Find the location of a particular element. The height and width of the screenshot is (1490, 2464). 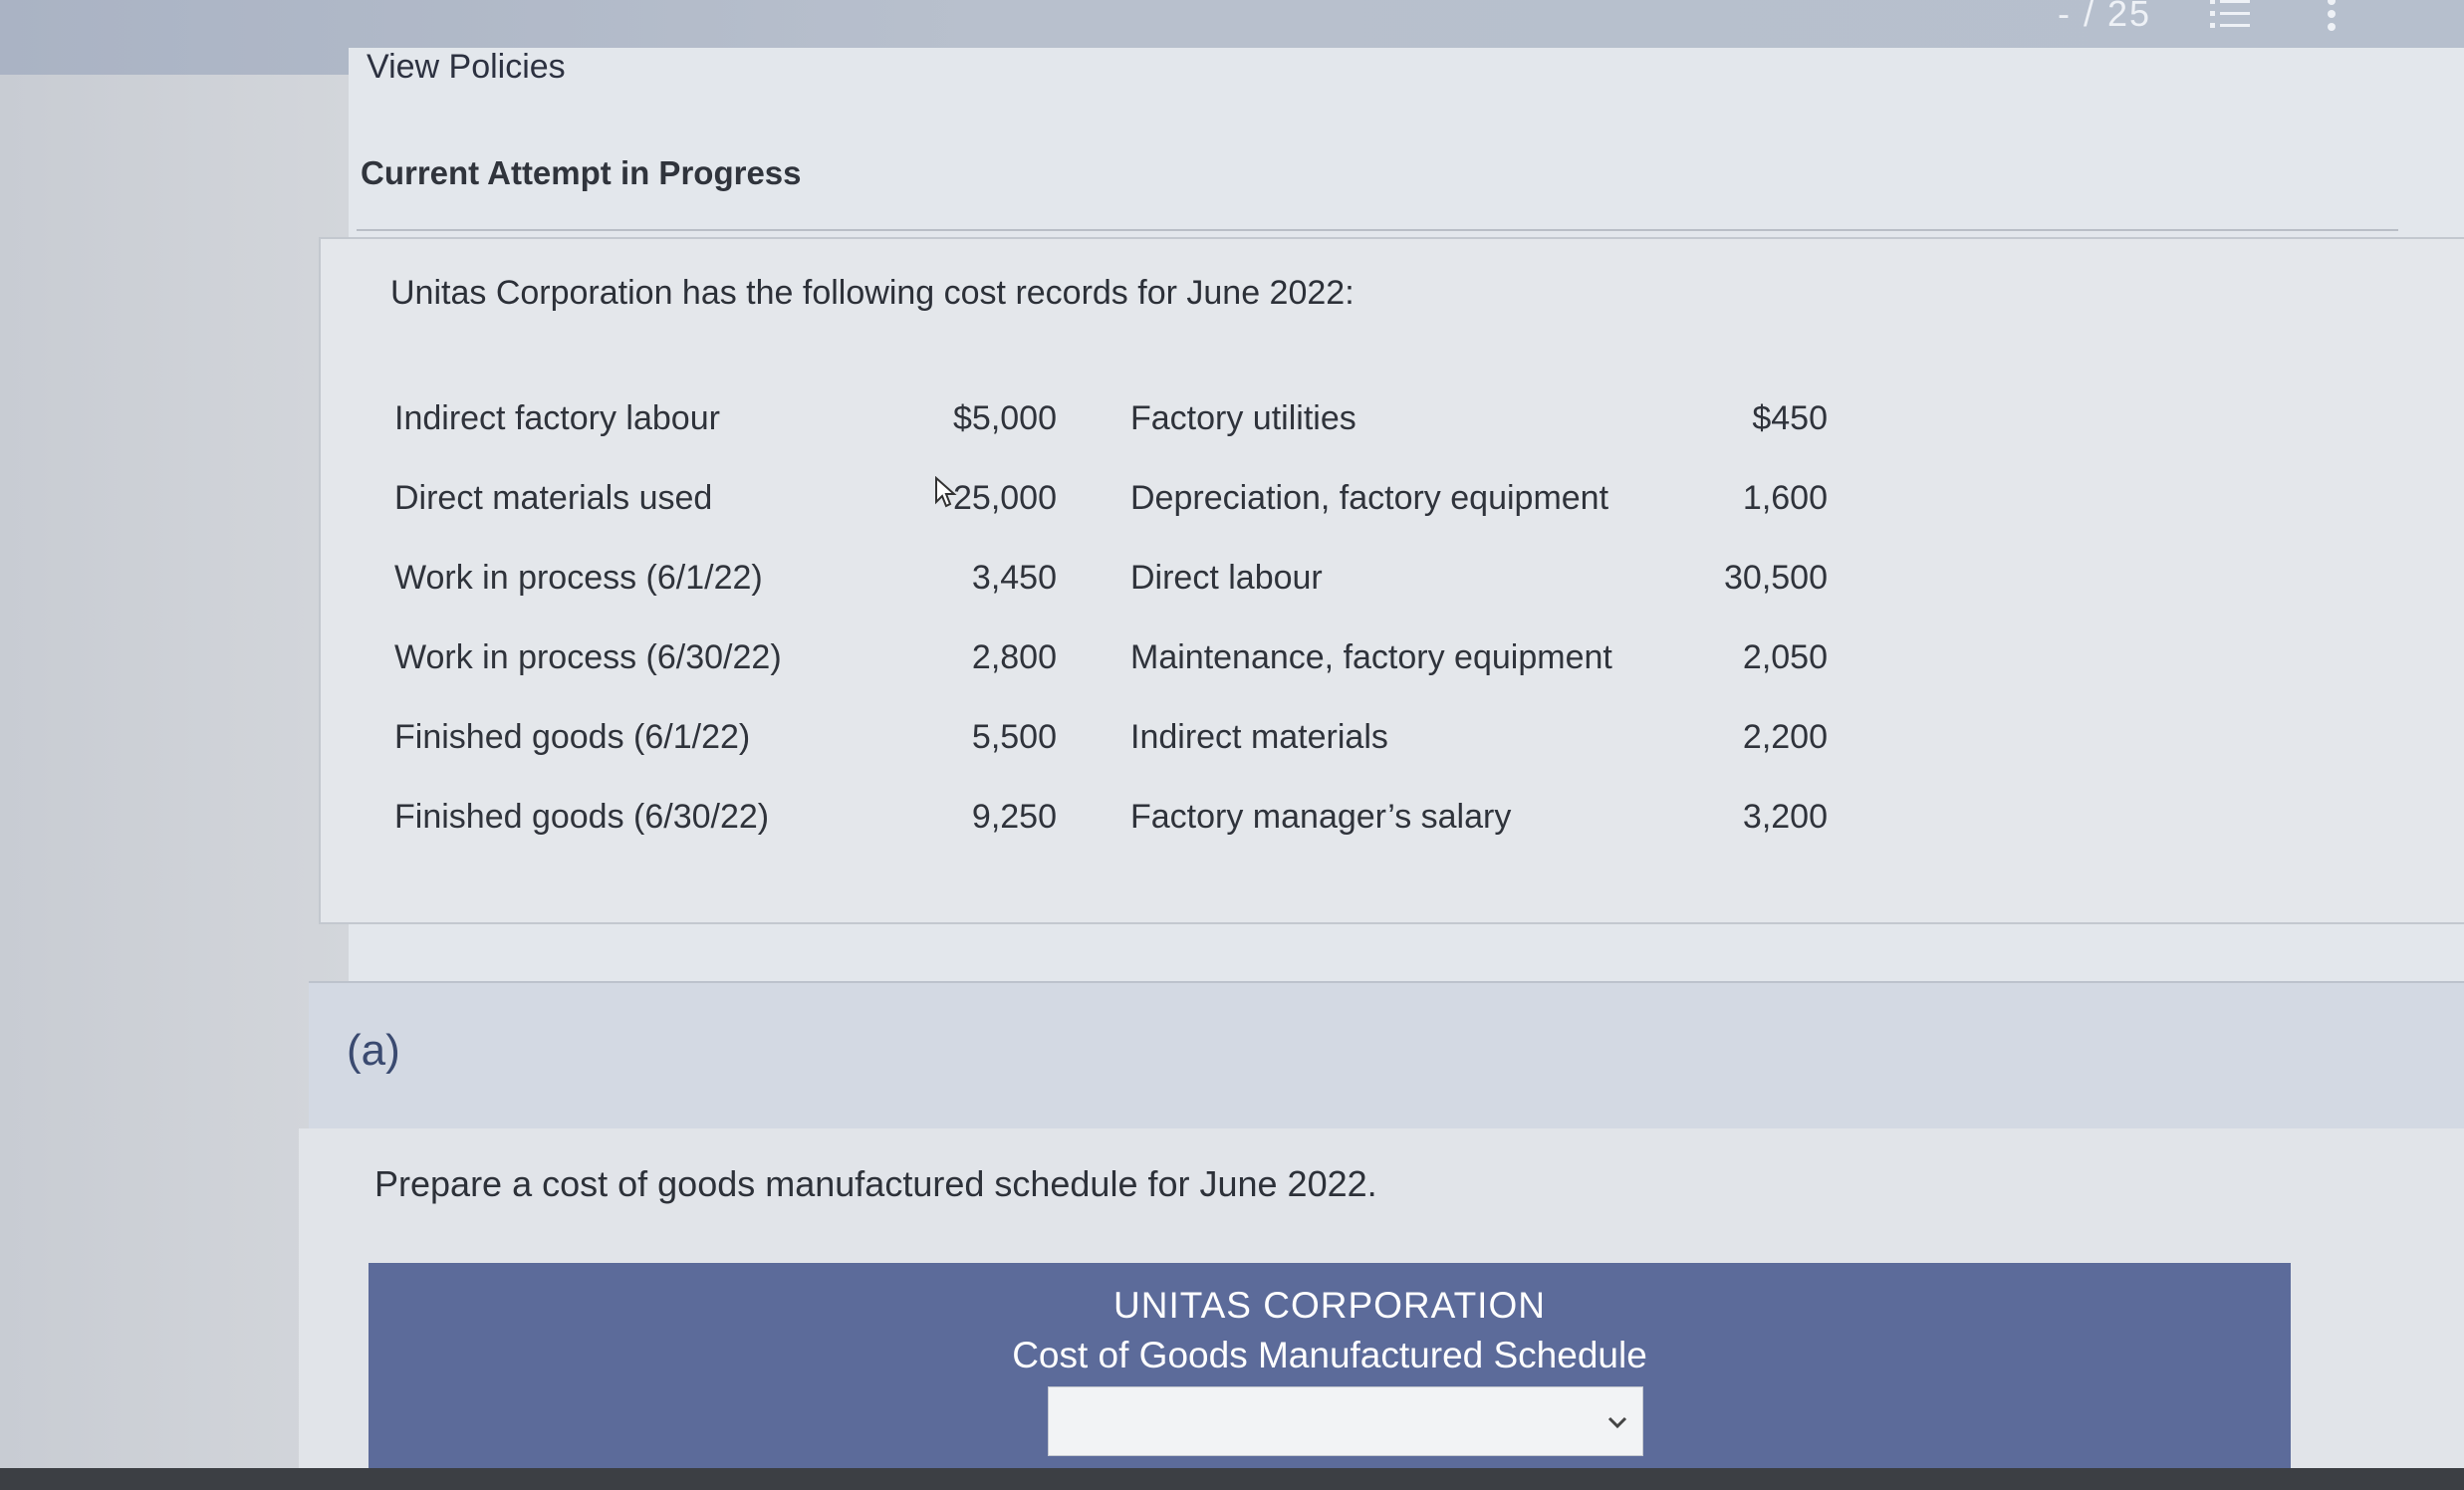

cost-amount: 1,600 is located at coordinates (1785, 497).